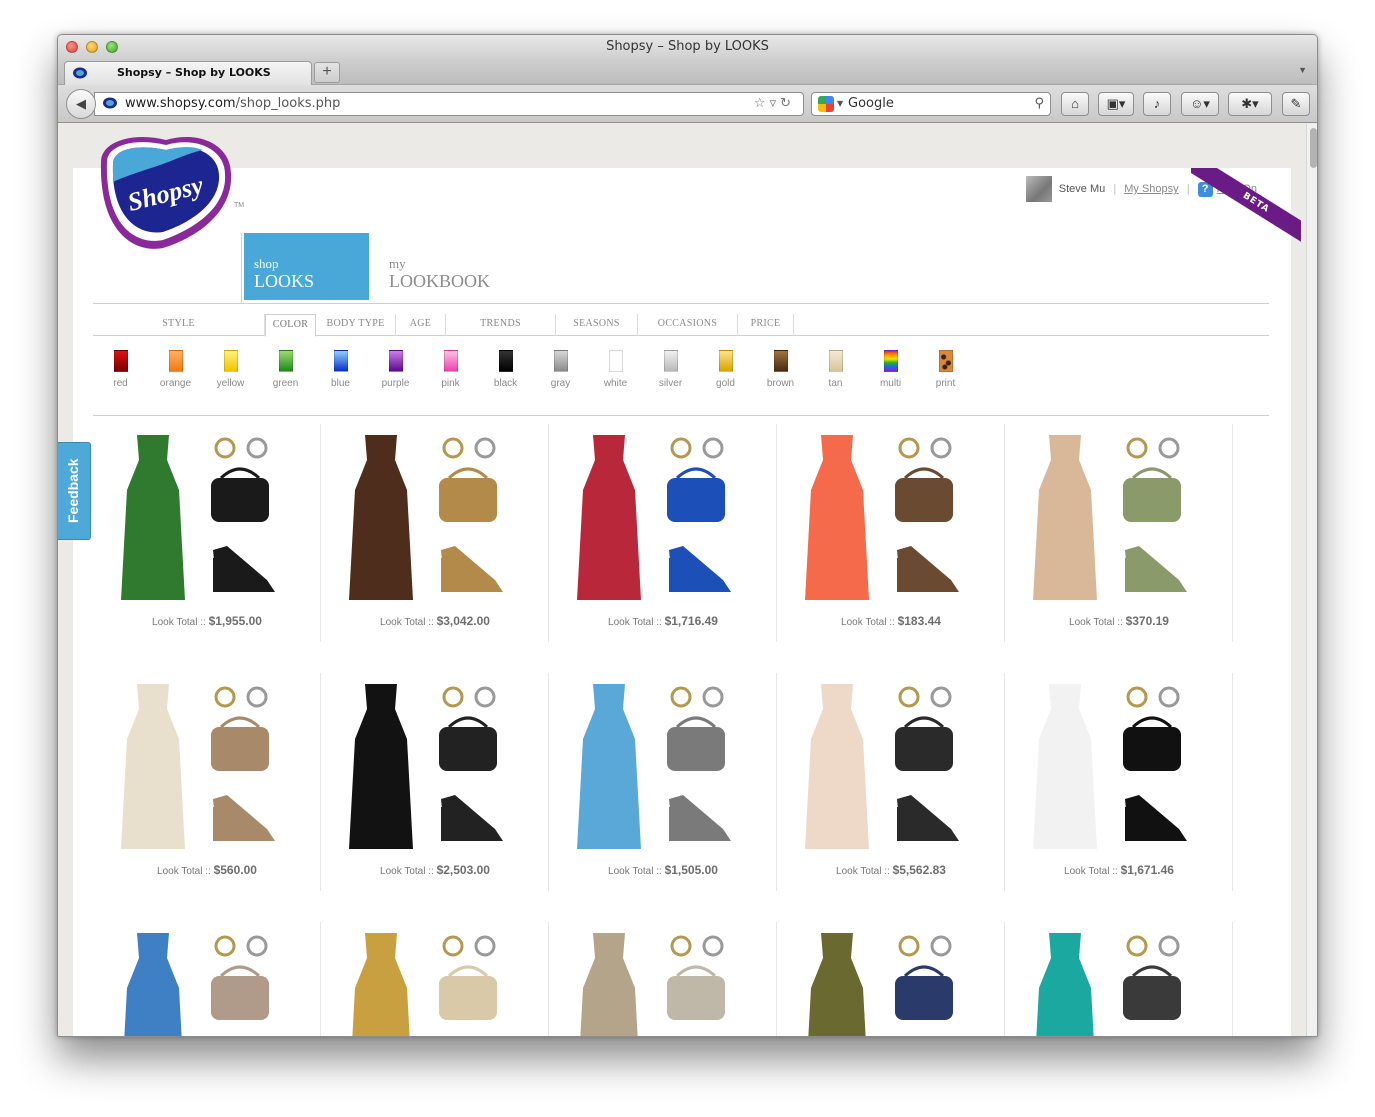  Describe the element at coordinates (835, 369) in the screenshot. I see `color-swatch-tan: tan` at that location.